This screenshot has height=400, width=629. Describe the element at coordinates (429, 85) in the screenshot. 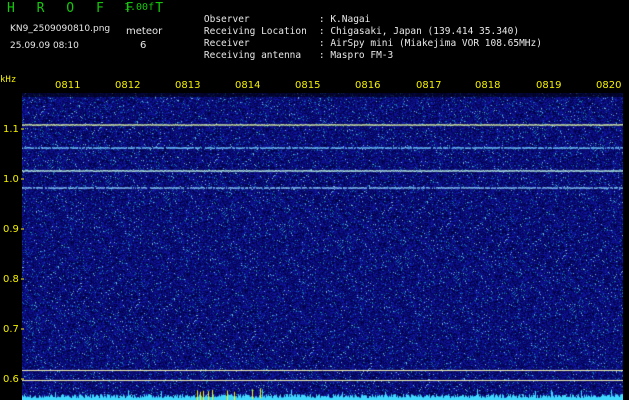

I see `time-label-0817: 0817` at that location.